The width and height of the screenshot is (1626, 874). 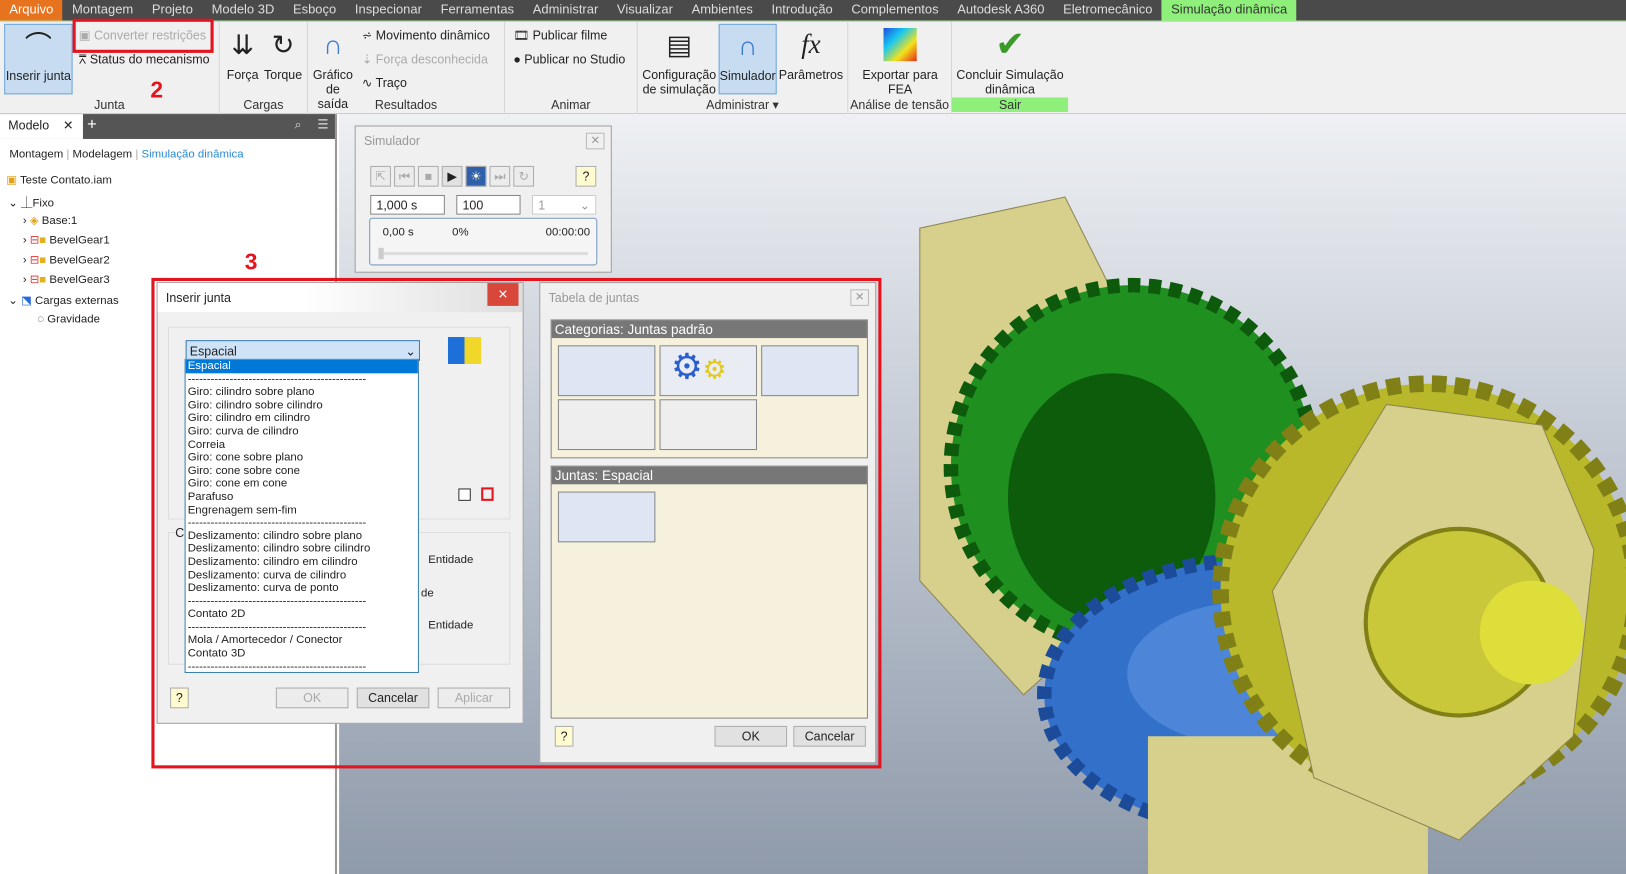 What do you see at coordinates (315, 10) in the screenshot?
I see `tab-esboco: Esboço` at bounding box center [315, 10].